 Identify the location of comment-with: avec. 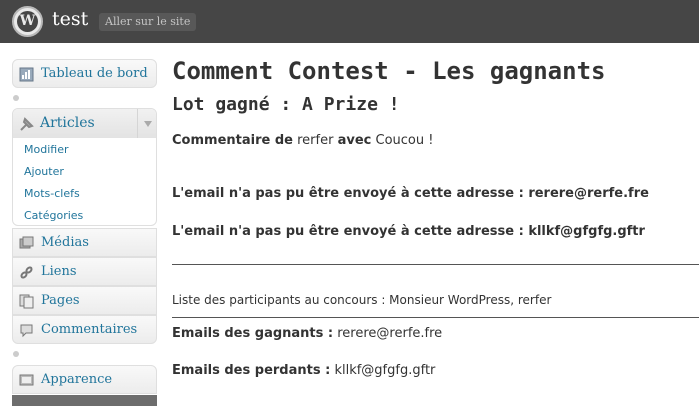
(354, 140).